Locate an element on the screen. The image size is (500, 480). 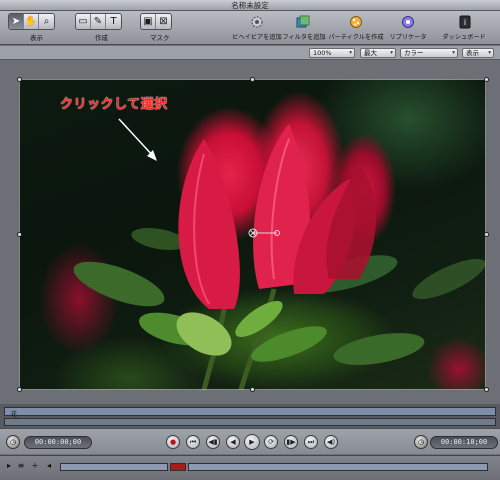
resize-handle-top-left is located at coordinates (19, 79).